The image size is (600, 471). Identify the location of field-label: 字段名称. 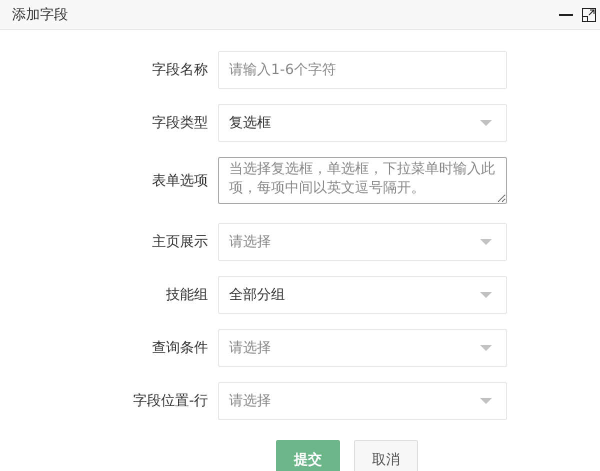
(180, 70).